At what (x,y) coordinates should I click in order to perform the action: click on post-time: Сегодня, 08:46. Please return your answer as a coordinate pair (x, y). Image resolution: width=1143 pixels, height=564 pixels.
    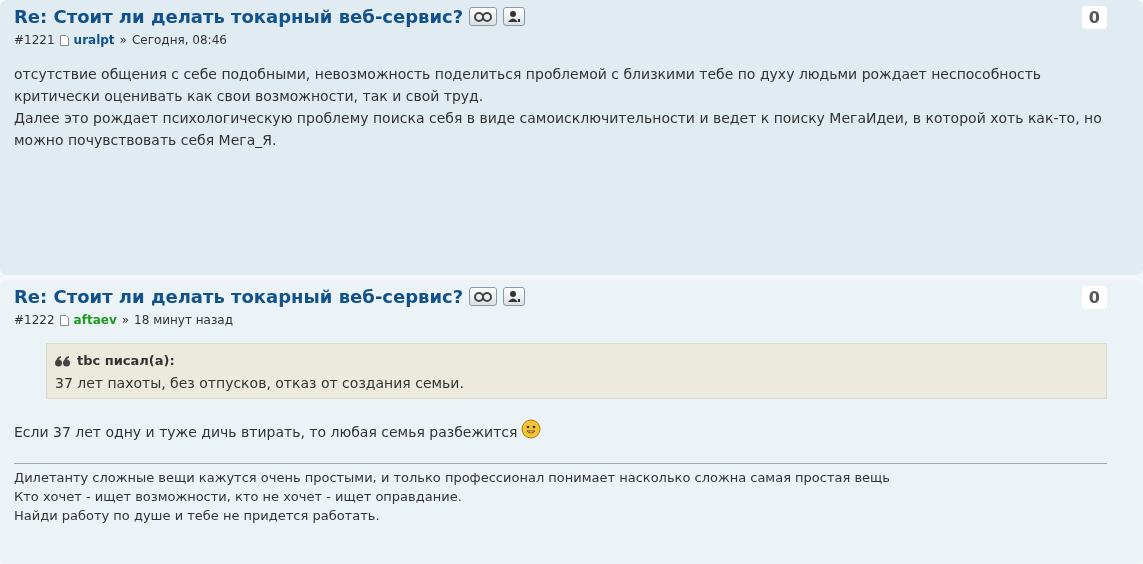
    Looking at the image, I should click on (179, 40).